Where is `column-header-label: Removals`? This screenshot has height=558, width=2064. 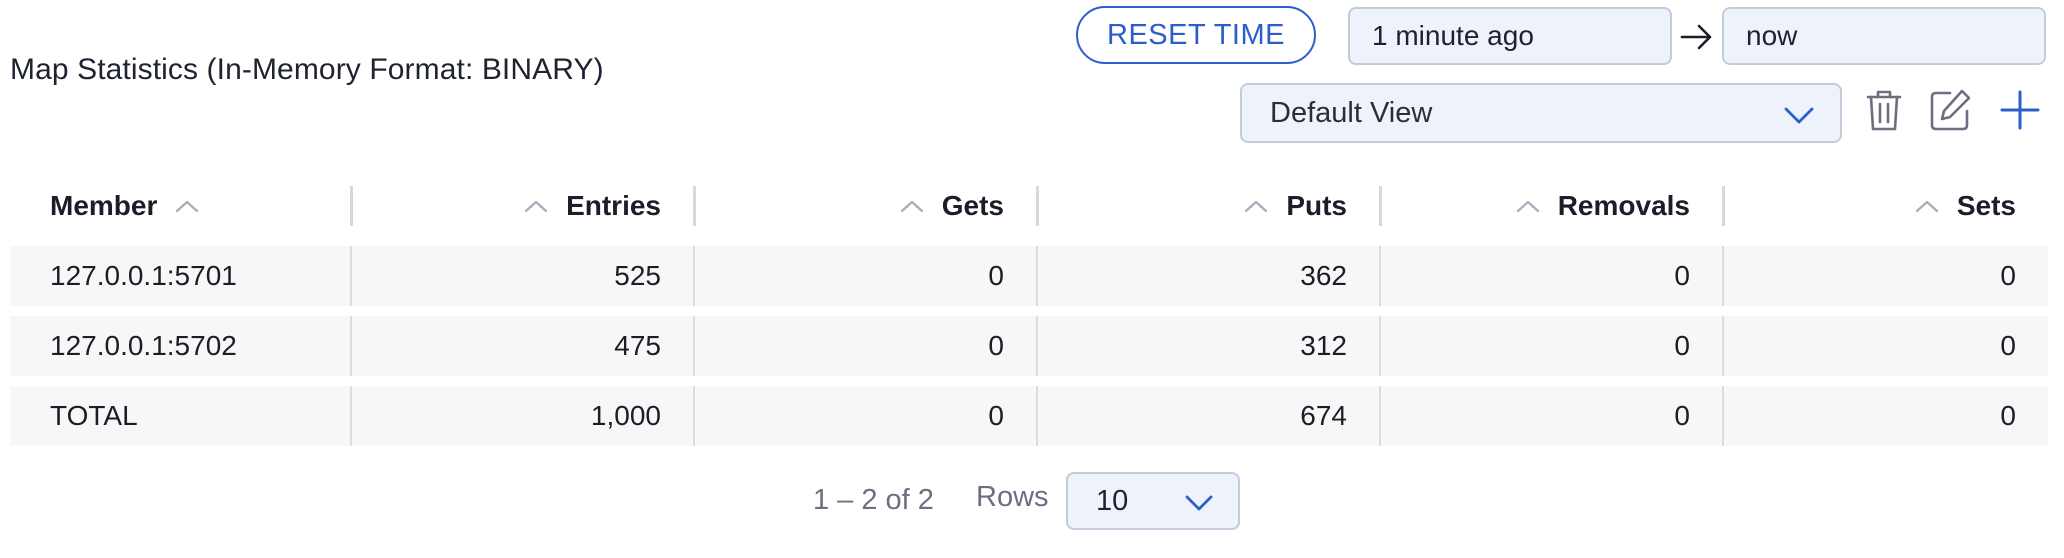 column-header-label: Removals is located at coordinates (1623, 205).